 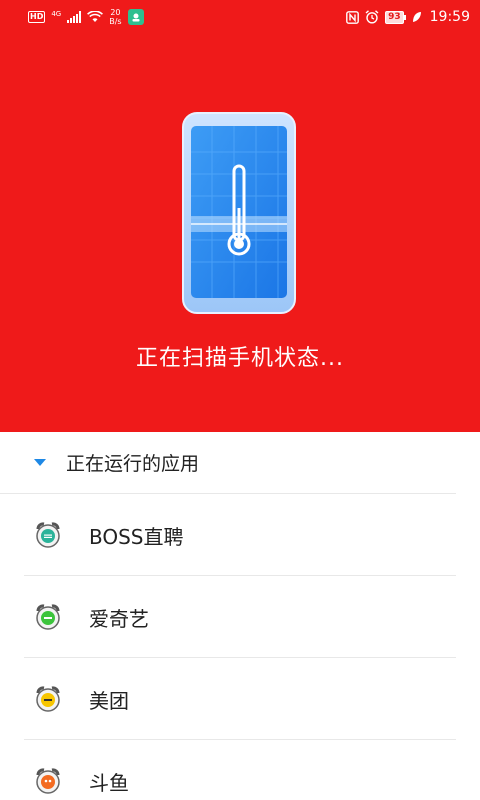 What do you see at coordinates (240, 17) in the screenshot?
I see `status-bar: HD 4G 20 B/s 93 19:59` at bounding box center [240, 17].